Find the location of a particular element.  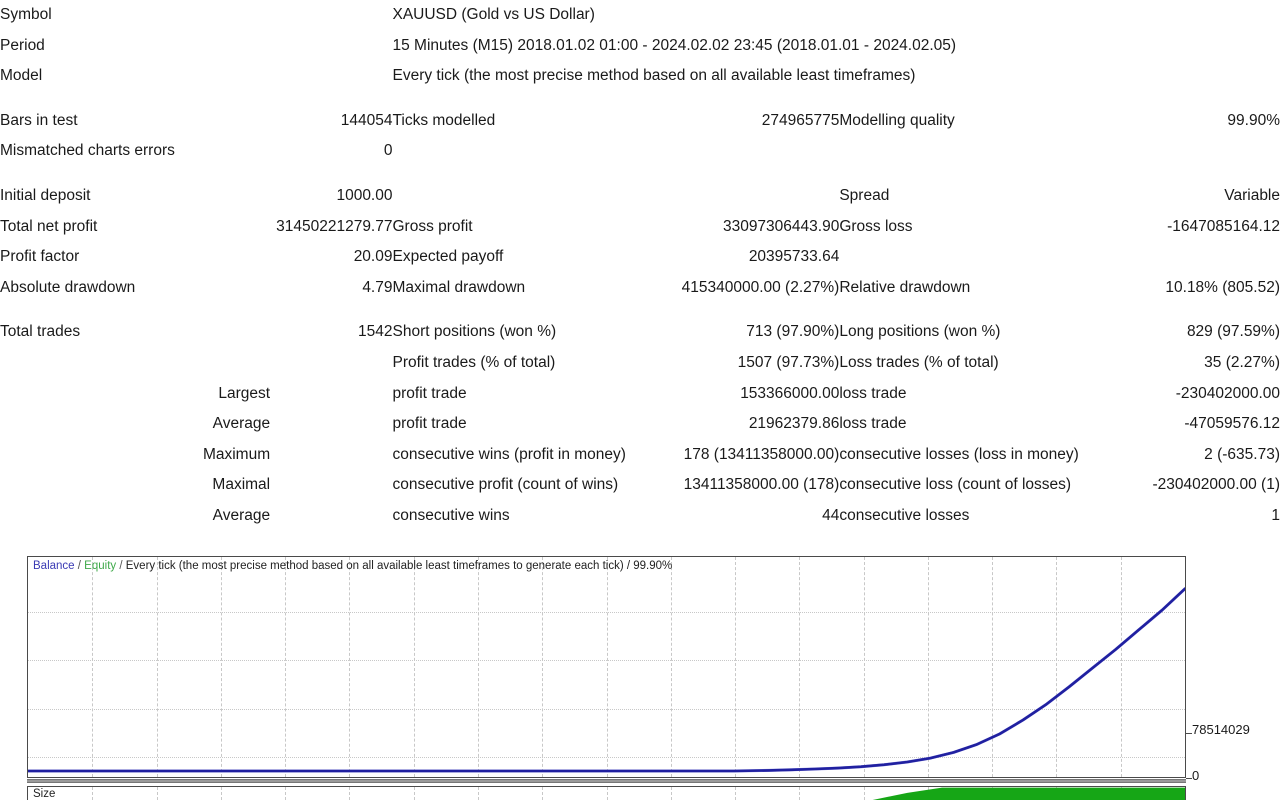

average2-label: Average is located at coordinates (241, 515).